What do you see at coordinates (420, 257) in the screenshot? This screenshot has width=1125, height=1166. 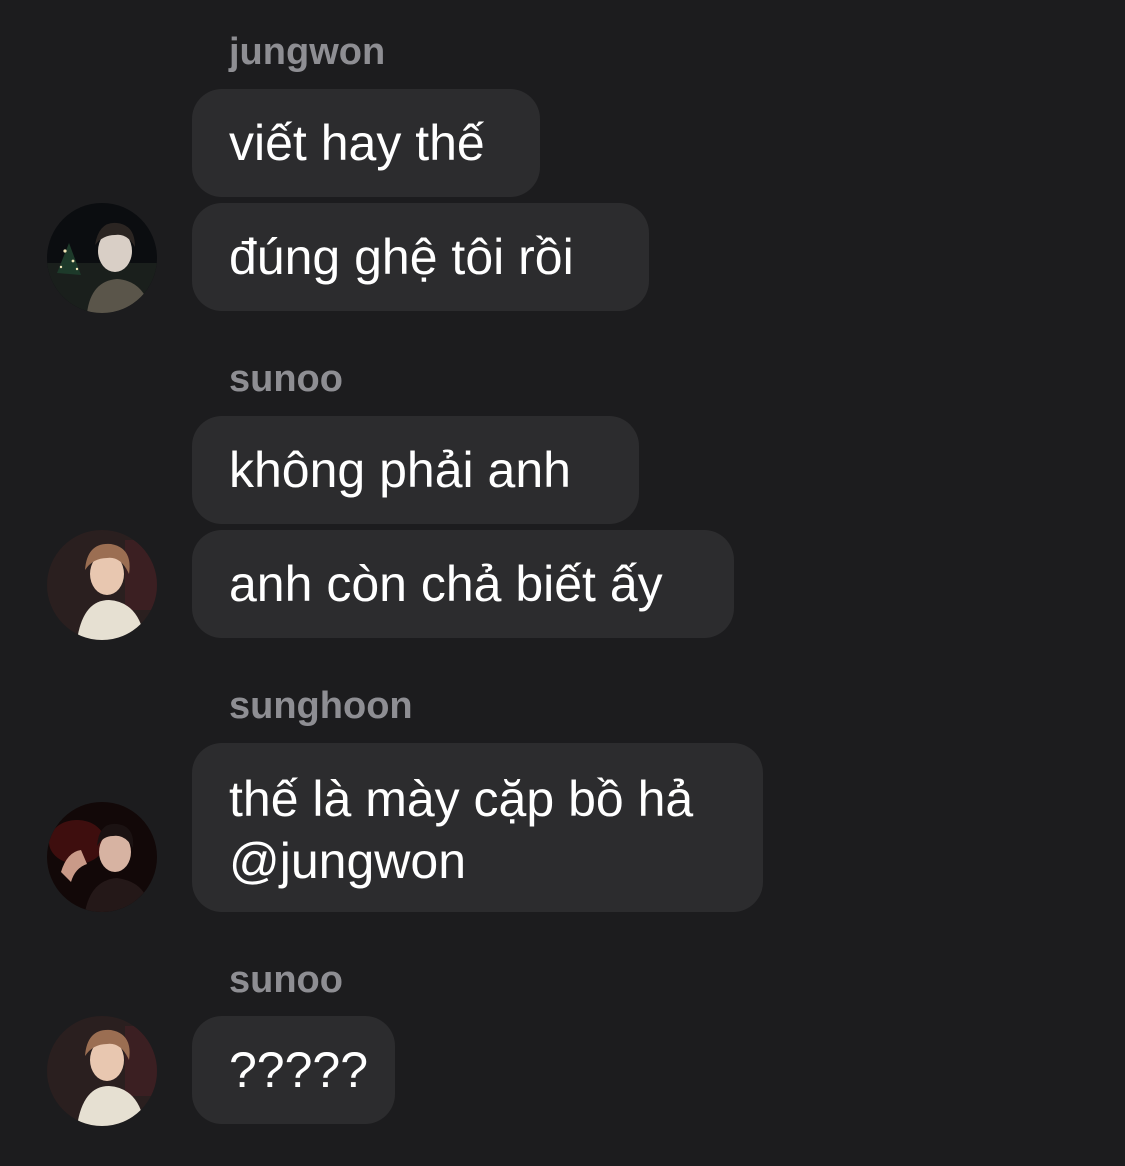 I see `message-bubble: đúng ghệ tôi rồi` at bounding box center [420, 257].